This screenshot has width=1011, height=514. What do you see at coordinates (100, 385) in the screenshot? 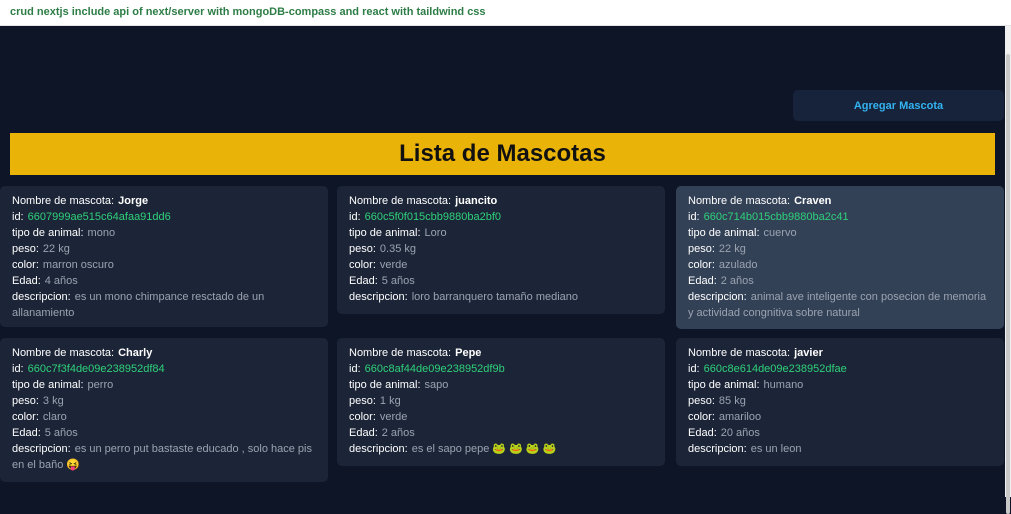
I see `pet-type: perro` at bounding box center [100, 385].